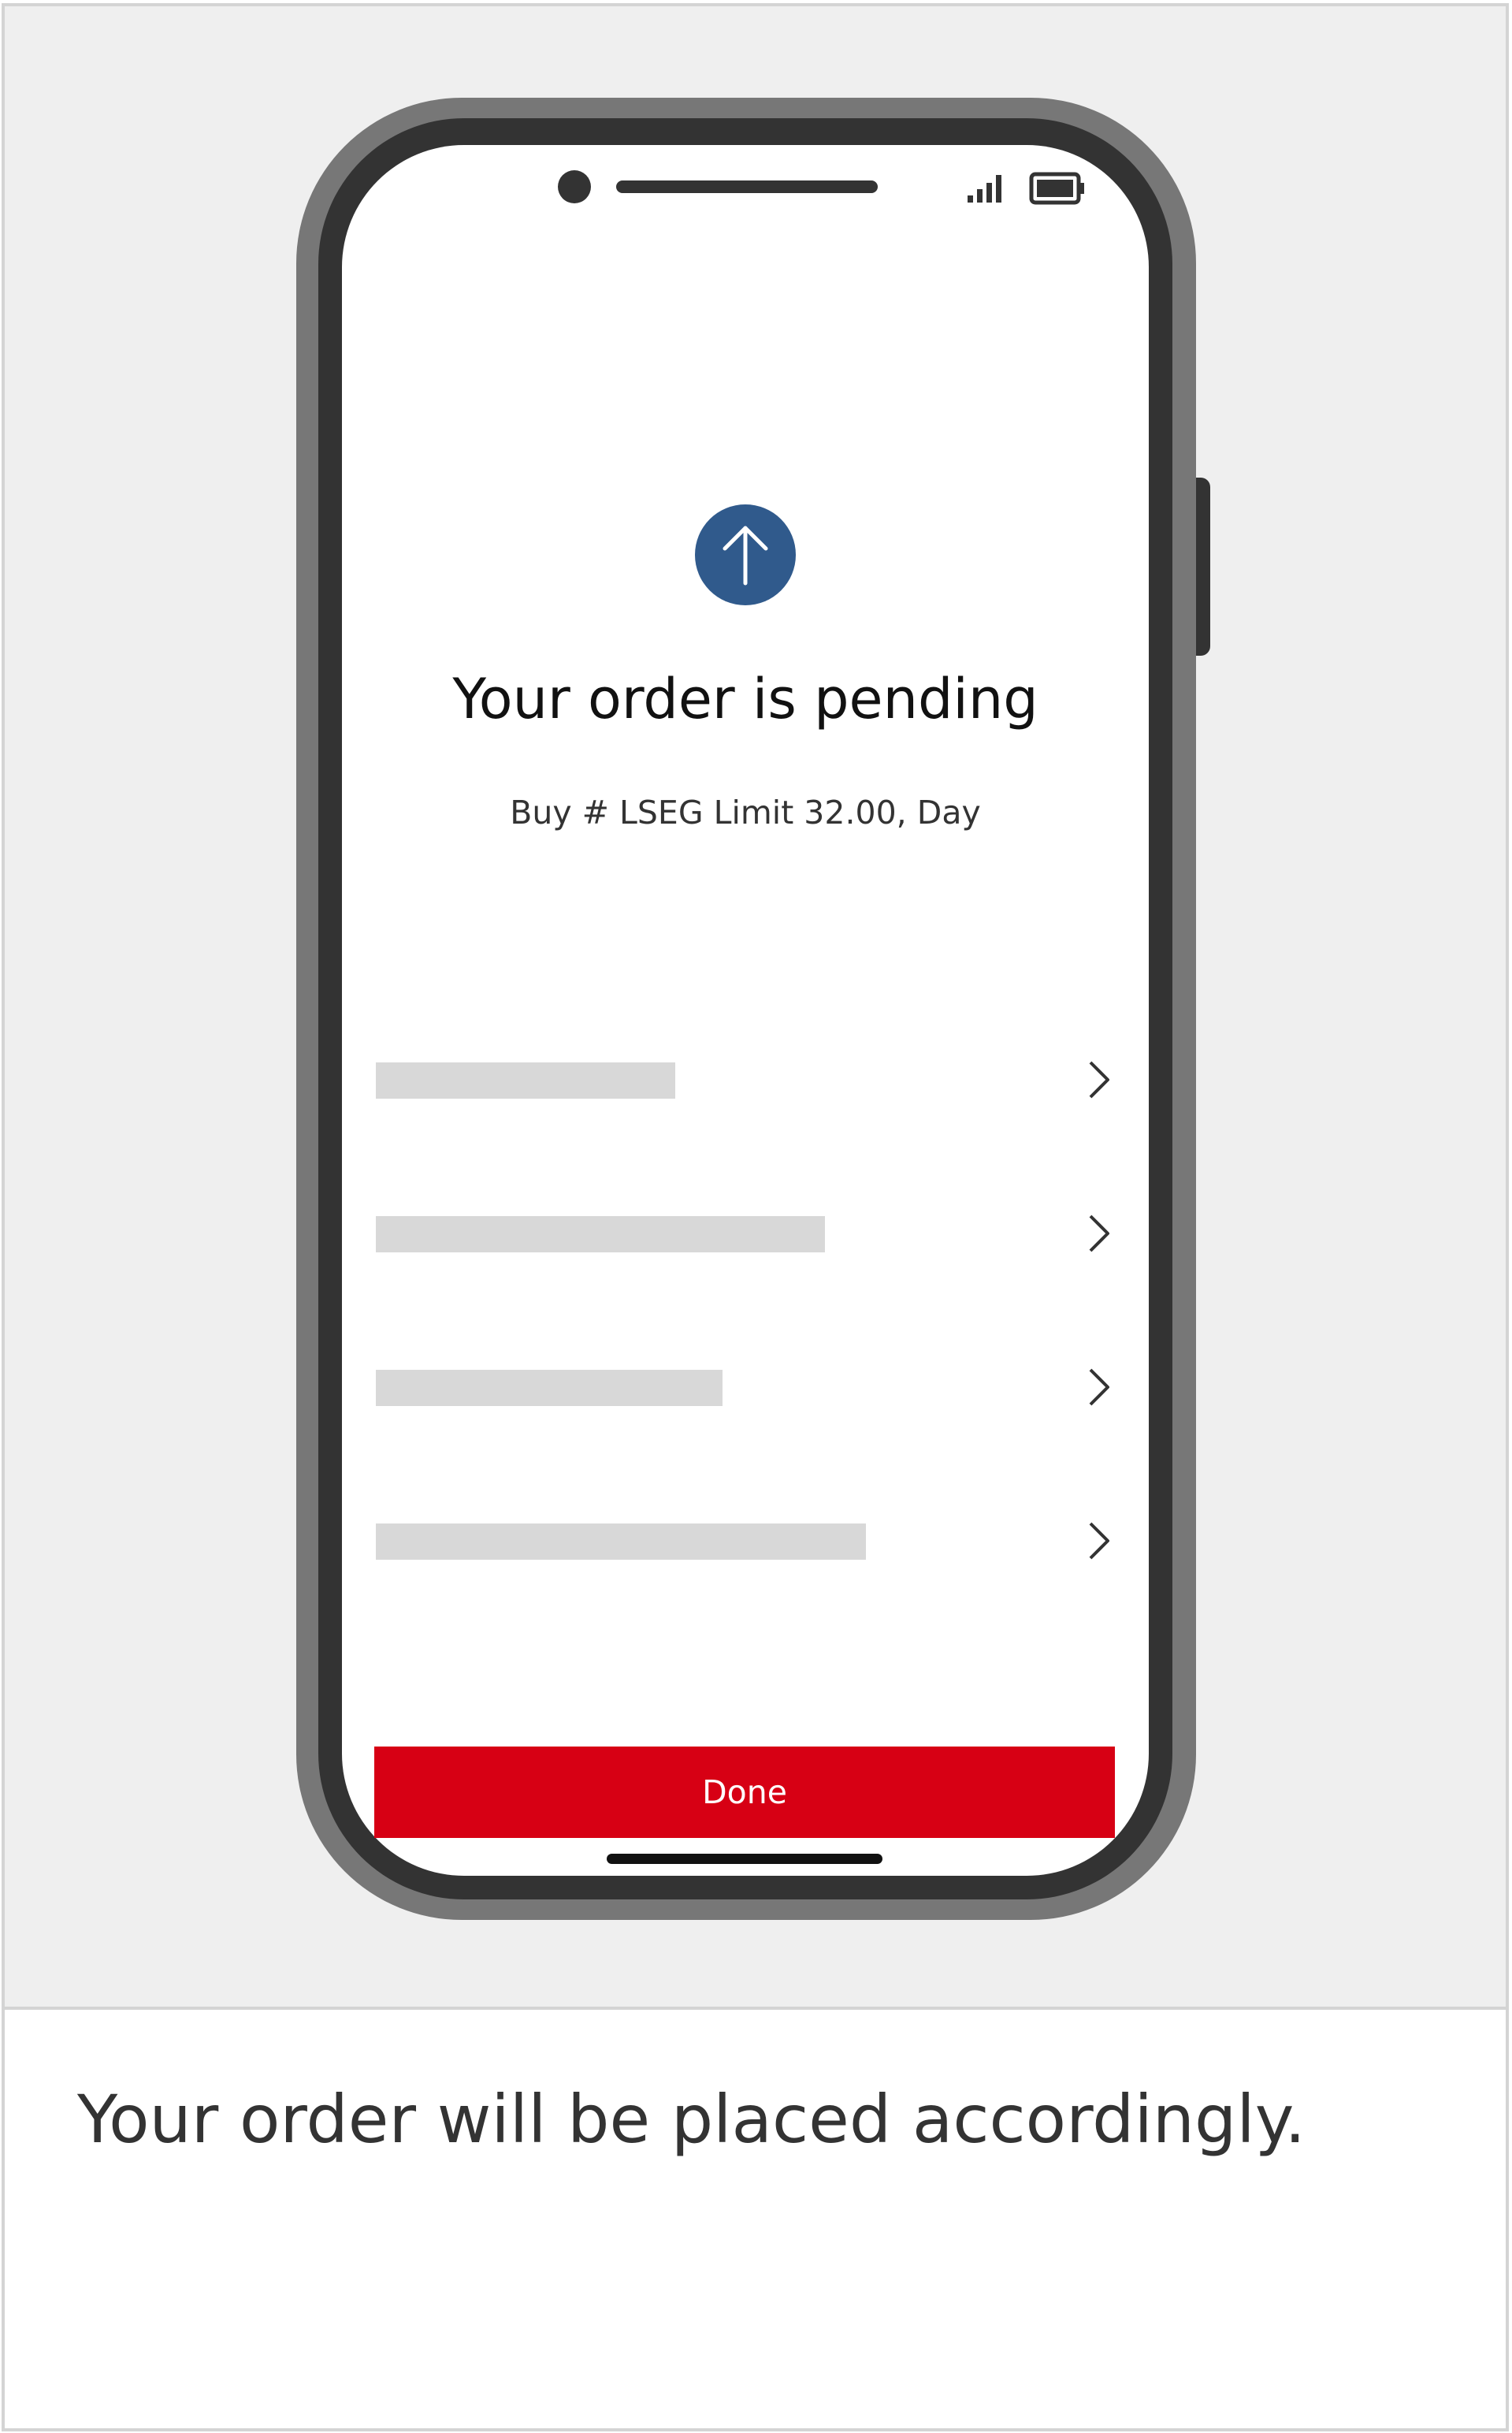 Image resolution: width=1512 pixels, height=2433 pixels. I want to click on home-indicator, so click(744, 1859).